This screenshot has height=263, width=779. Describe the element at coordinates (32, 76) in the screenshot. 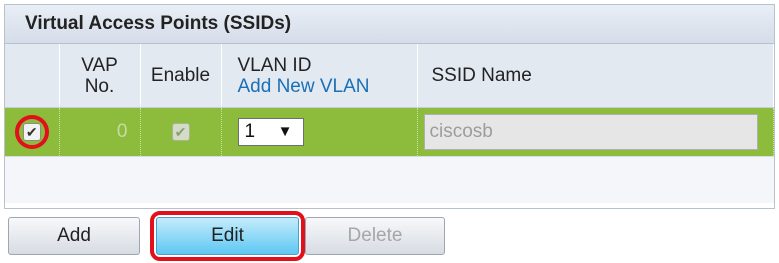

I see `select-column-header` at that location.